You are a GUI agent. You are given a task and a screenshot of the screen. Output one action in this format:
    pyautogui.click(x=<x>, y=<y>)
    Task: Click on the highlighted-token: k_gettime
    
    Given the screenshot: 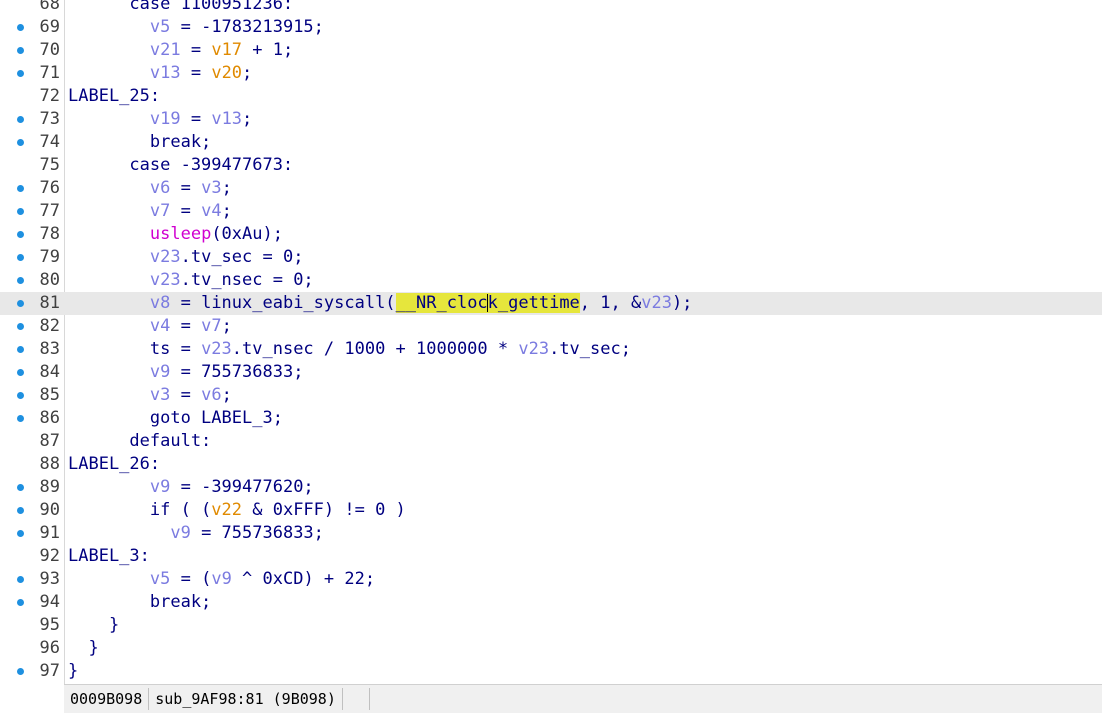 What is the action you would take?
    pyautogui.click(x=533, y=303)
    